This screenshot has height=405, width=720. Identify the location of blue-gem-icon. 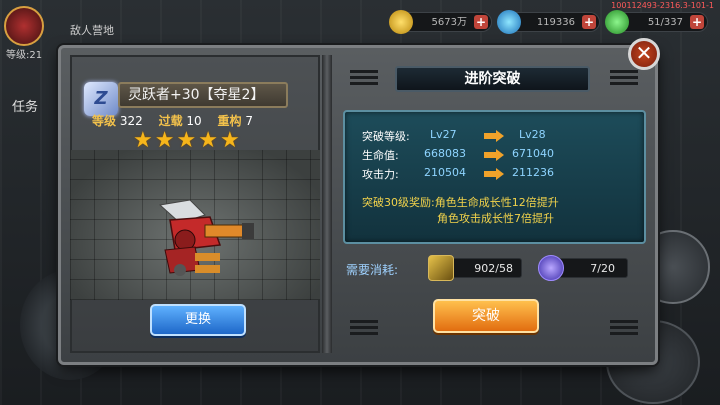
(509, 22).